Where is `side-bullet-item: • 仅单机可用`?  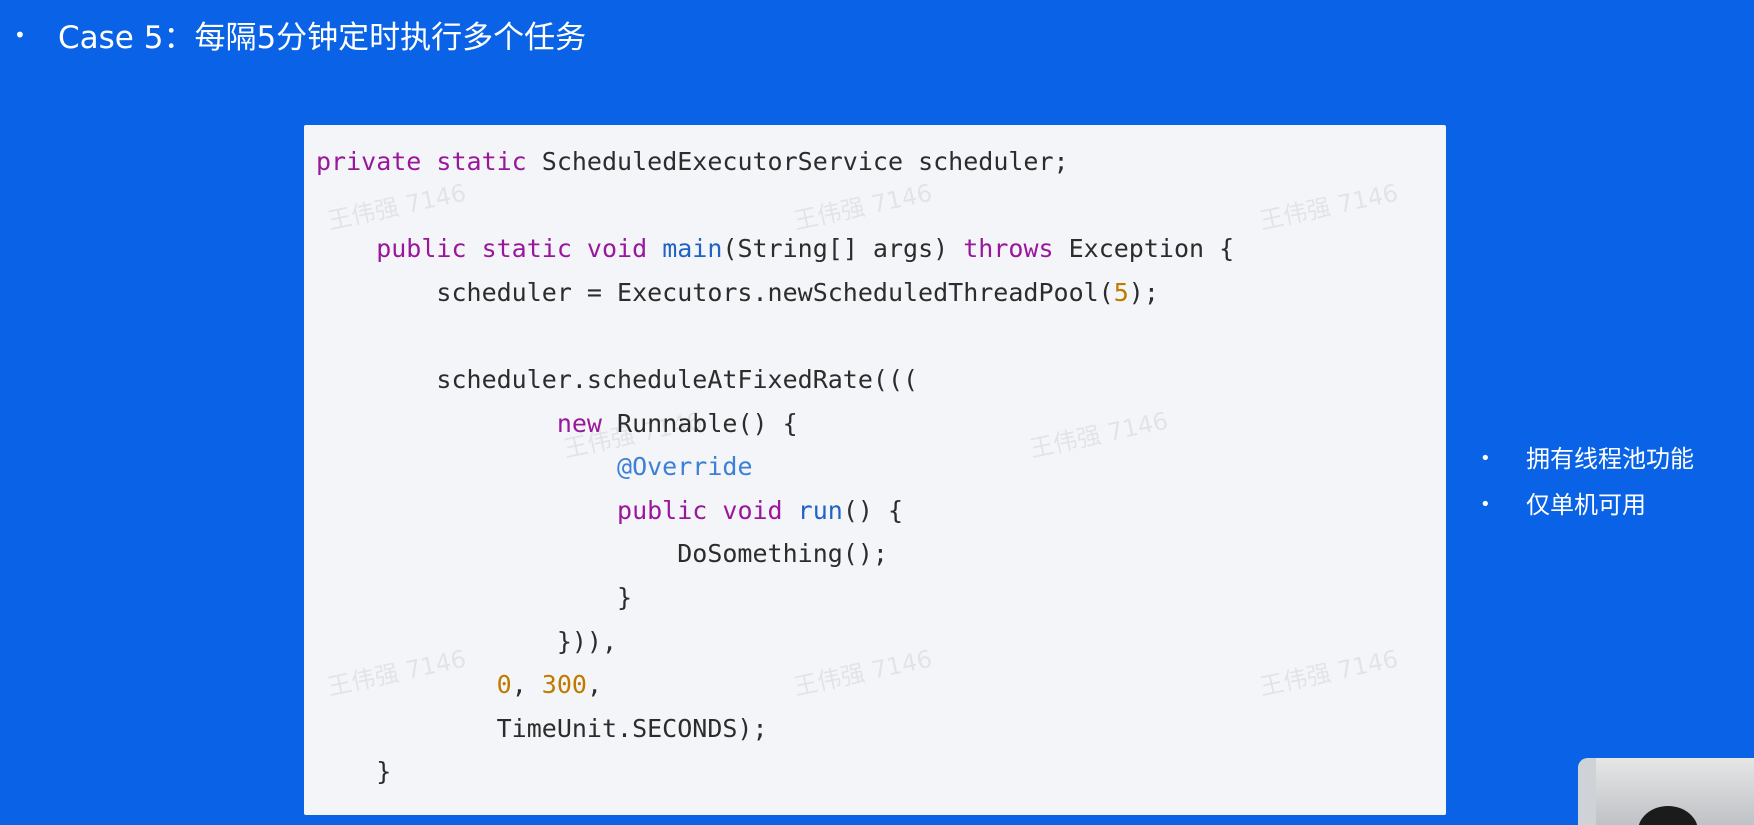
side-bullet-item: • 仅单机可用 is located at coordinates (1587, 505).